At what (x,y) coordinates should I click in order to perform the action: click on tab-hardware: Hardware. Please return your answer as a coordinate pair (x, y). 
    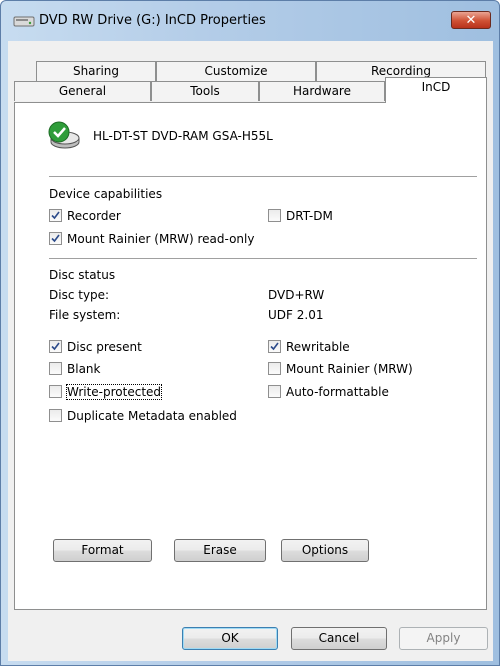
    Looking at the image, I should click on (322, 91).